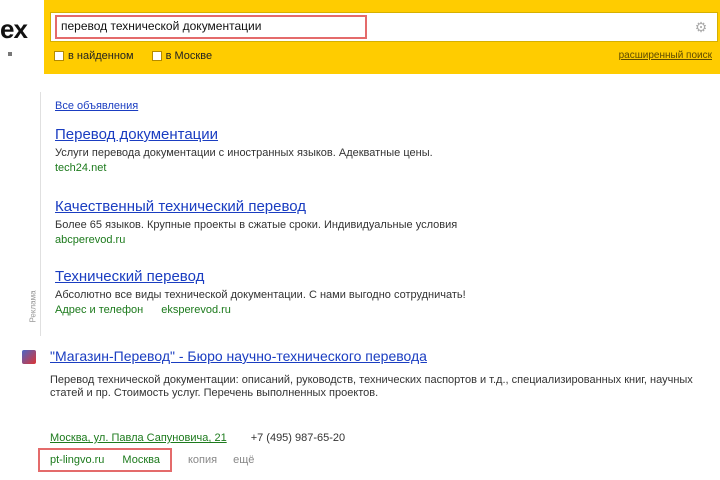  Describe the element at coordinates (365, 168) in the screenshot. I see `ad-url: tech24.net` at that location.